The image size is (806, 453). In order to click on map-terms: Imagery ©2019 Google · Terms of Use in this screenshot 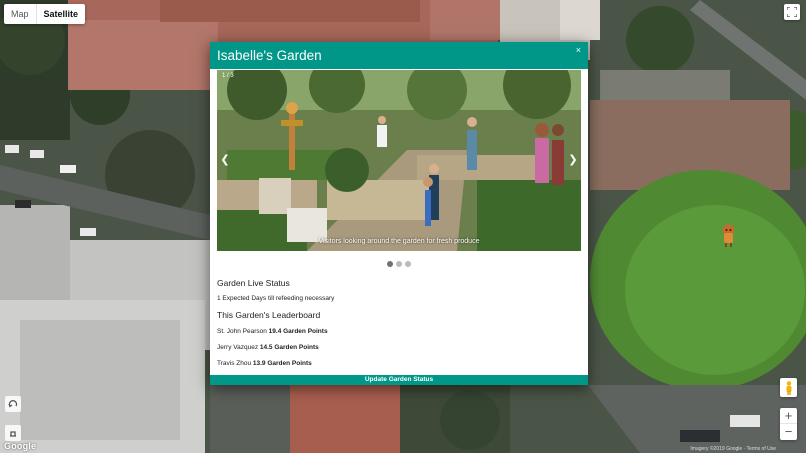, I will do `click(733, 449)`.